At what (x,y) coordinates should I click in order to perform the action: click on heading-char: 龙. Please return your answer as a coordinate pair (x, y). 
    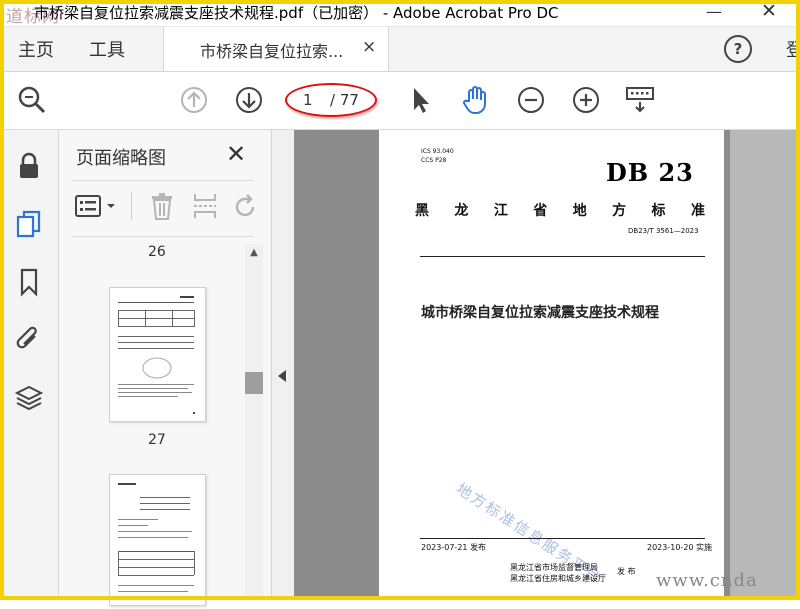
    Looking at the image, I should click on (461, 211).